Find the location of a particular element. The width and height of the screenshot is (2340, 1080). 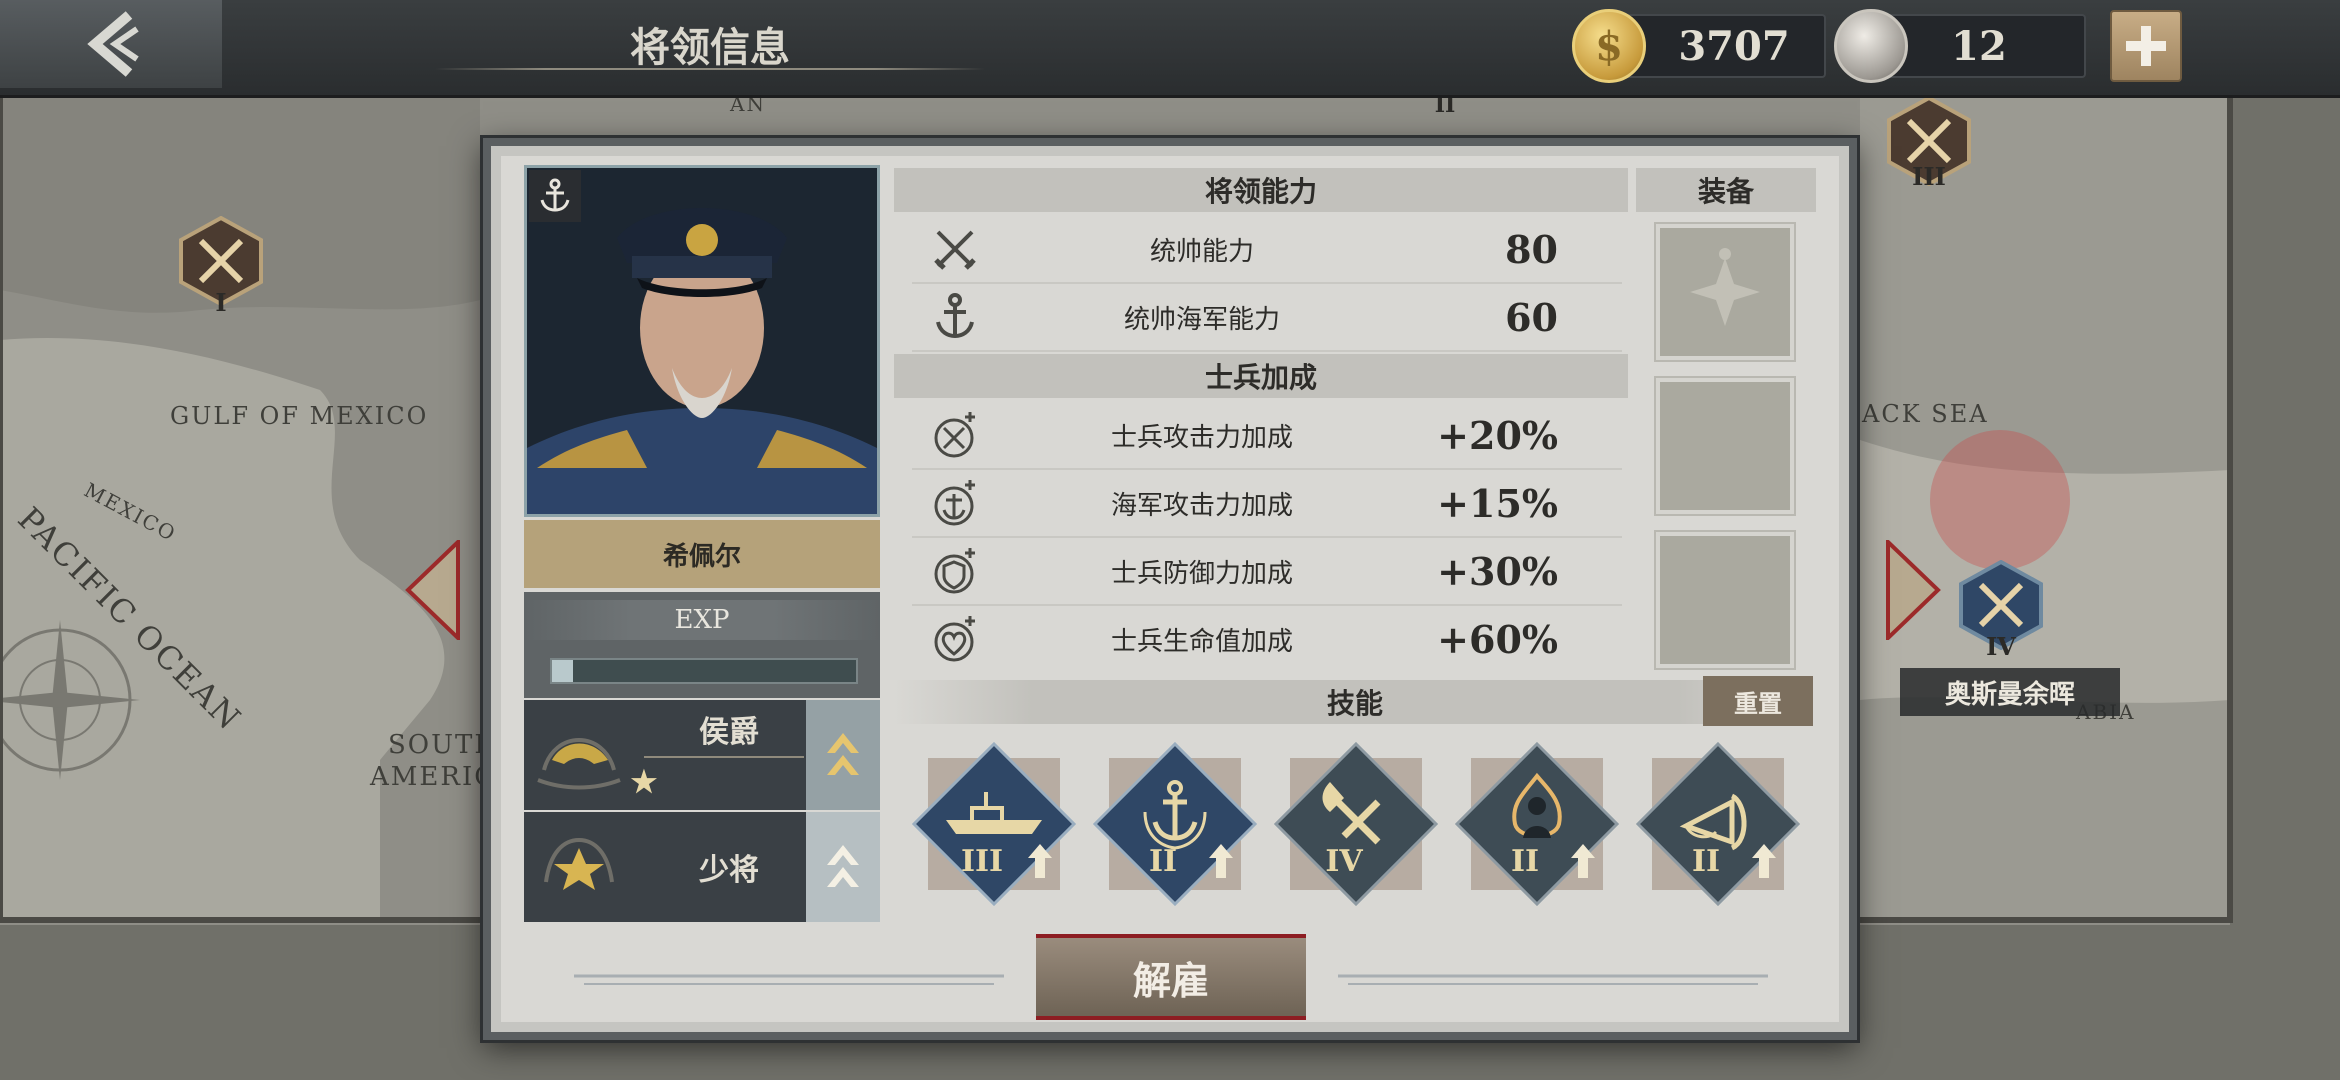

back-arrow-icon is located at coordinates (113, 44).